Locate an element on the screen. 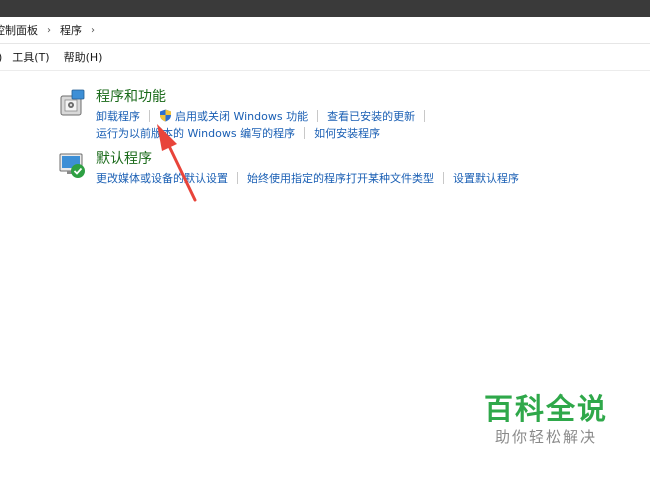 This screenshot has width=650, height=479. set-default-programs-link: 设置默认程序 is located at coordinates (486, 178).